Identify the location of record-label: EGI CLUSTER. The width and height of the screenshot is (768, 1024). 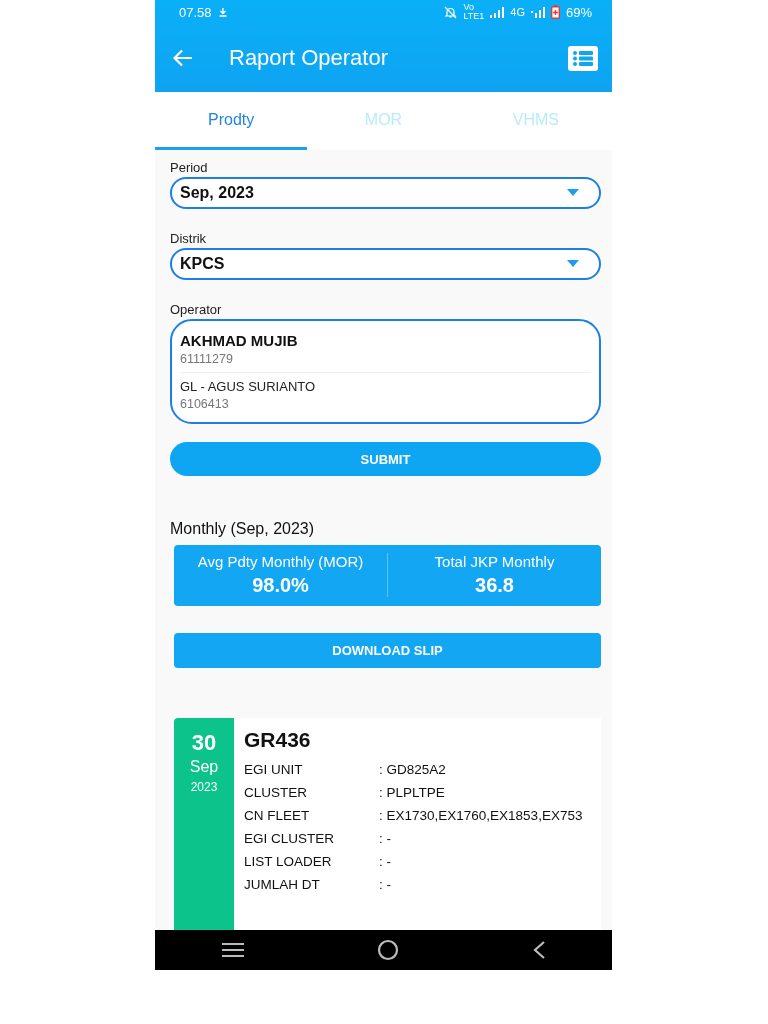
(290, 838).